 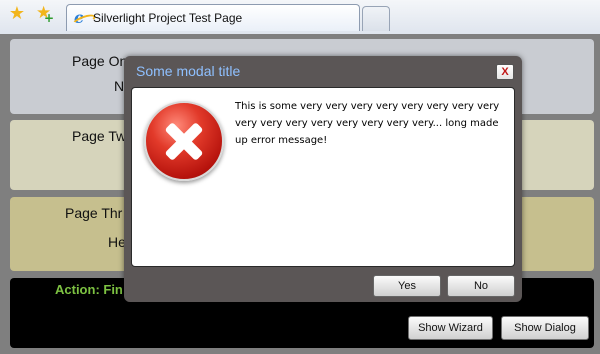 What do you see at coordinates (99, 136) in the screenshot?
I see `page-two-label: Page Tw` at bounding box center [99, 136].